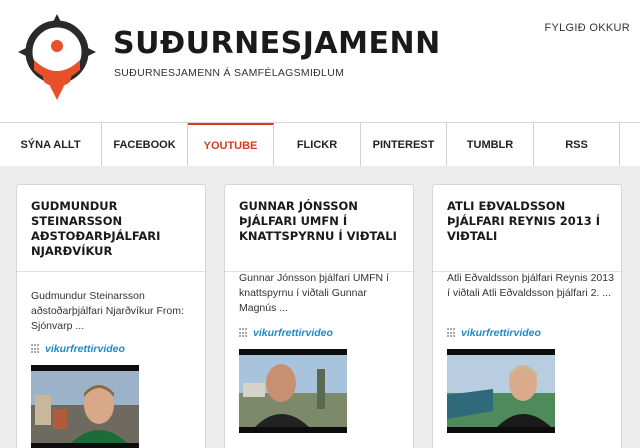 This screenshot has height=448, width=640. What do you see at coordinates (587, 28) in the screenshot?
I see `follow-us-link: FYLGIÐ OKKUR` at bounding box center [587, 28].